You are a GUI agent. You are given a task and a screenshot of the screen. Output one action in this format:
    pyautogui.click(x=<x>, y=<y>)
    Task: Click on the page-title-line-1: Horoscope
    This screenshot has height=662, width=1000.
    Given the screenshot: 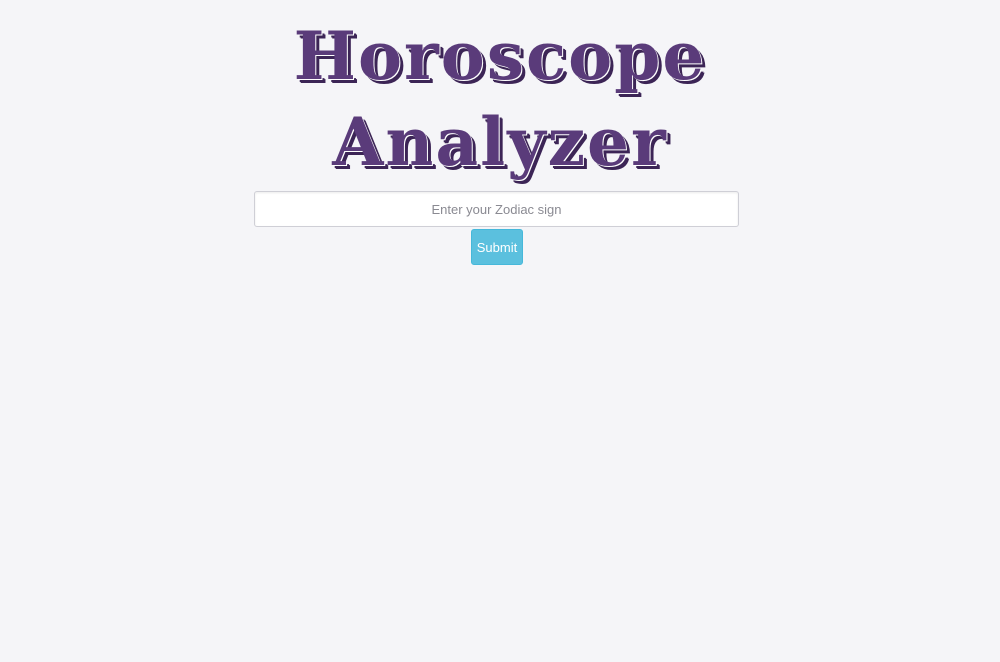 What is the action you would take?
    pyautogui.click(x=500, y=56)
    